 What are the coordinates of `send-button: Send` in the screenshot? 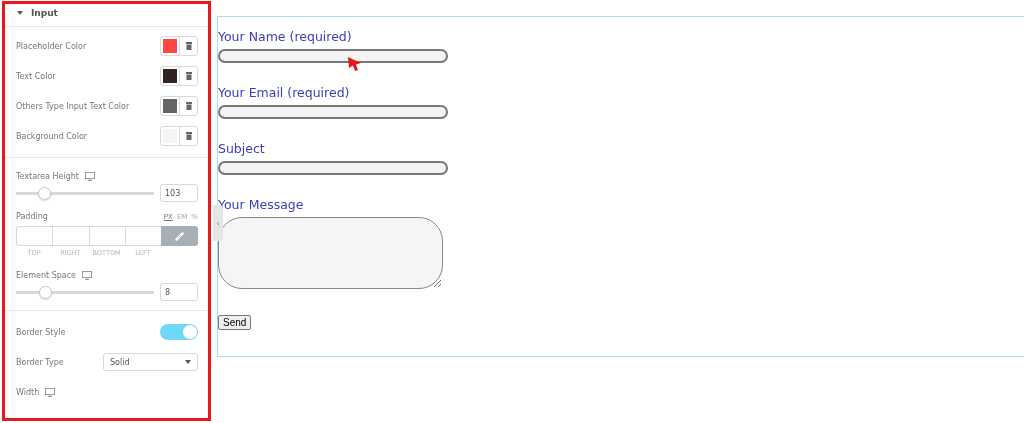 It's located at (235, 322).